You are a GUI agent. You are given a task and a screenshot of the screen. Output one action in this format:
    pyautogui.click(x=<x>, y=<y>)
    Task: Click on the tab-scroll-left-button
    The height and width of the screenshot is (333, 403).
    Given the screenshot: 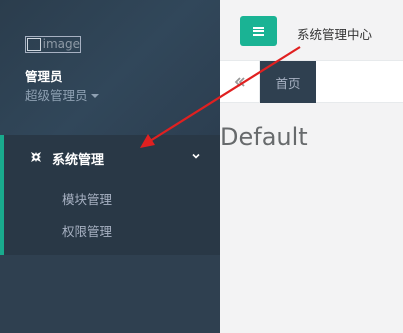 What is the action you would take?
    pyautogui.click(x=240, y=82)
    